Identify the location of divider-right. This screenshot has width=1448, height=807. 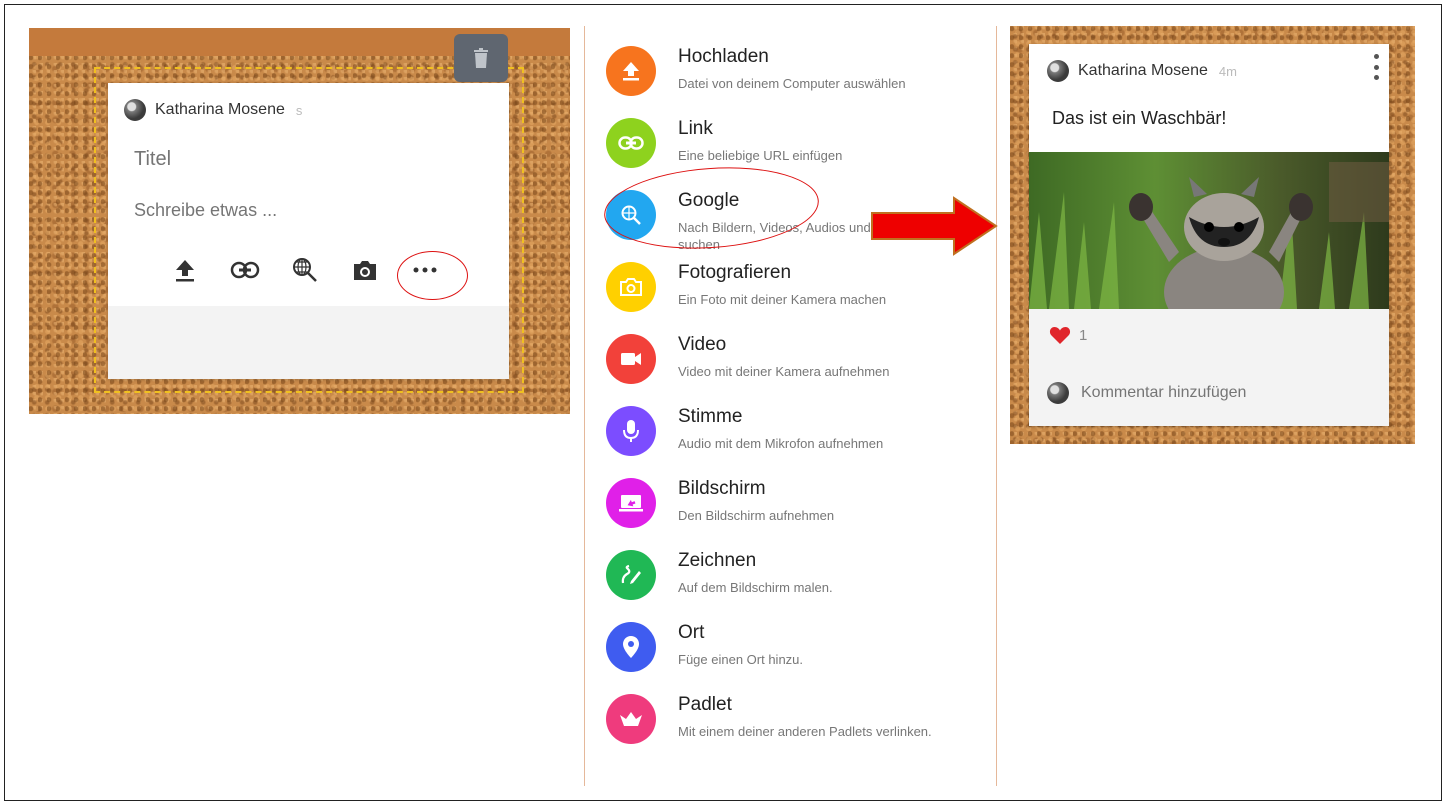
(996, 406).